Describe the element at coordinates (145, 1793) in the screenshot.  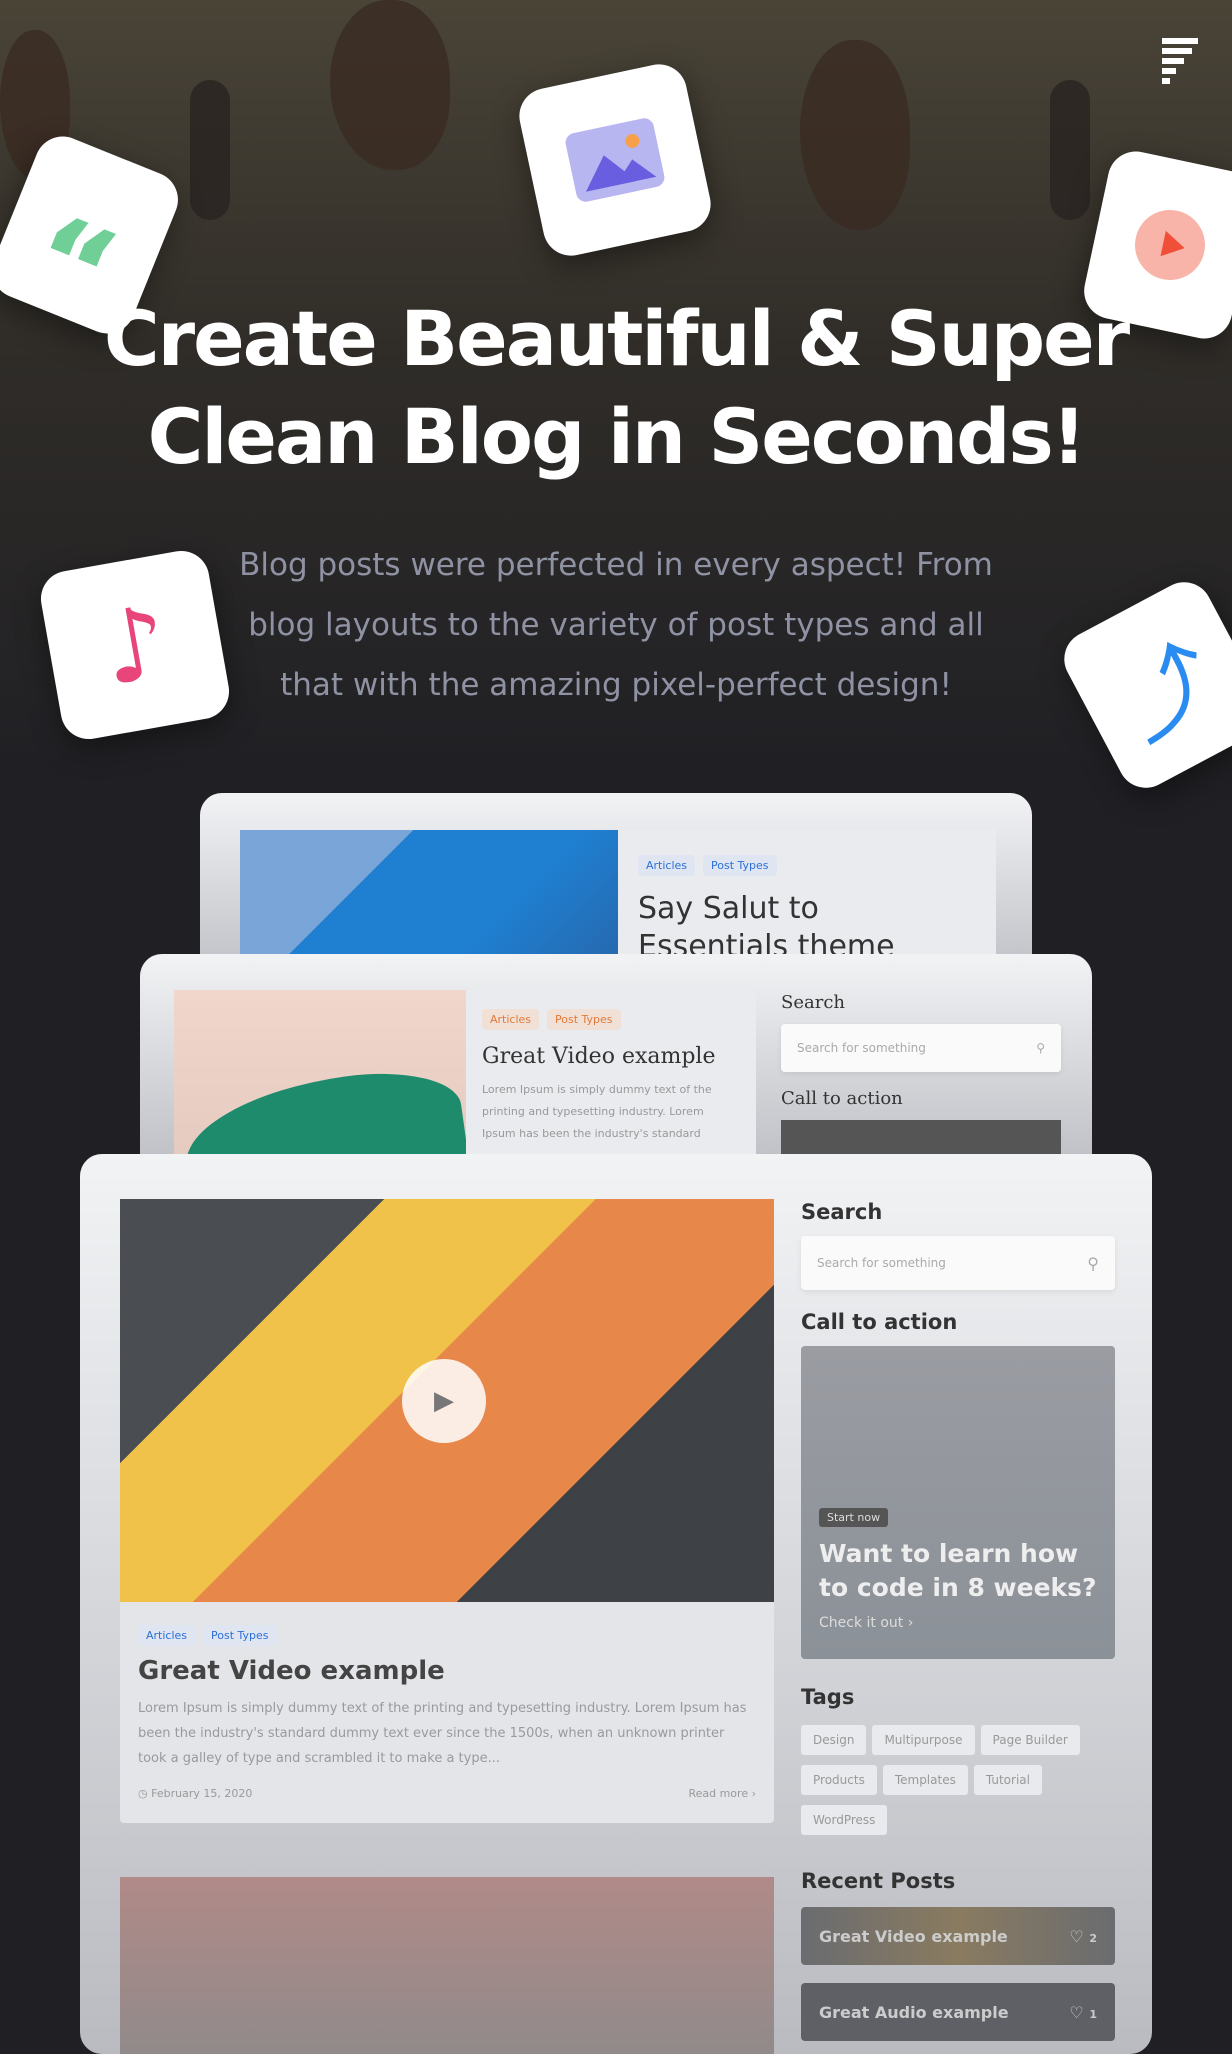
I see `clock-icon: ◷` at that location.